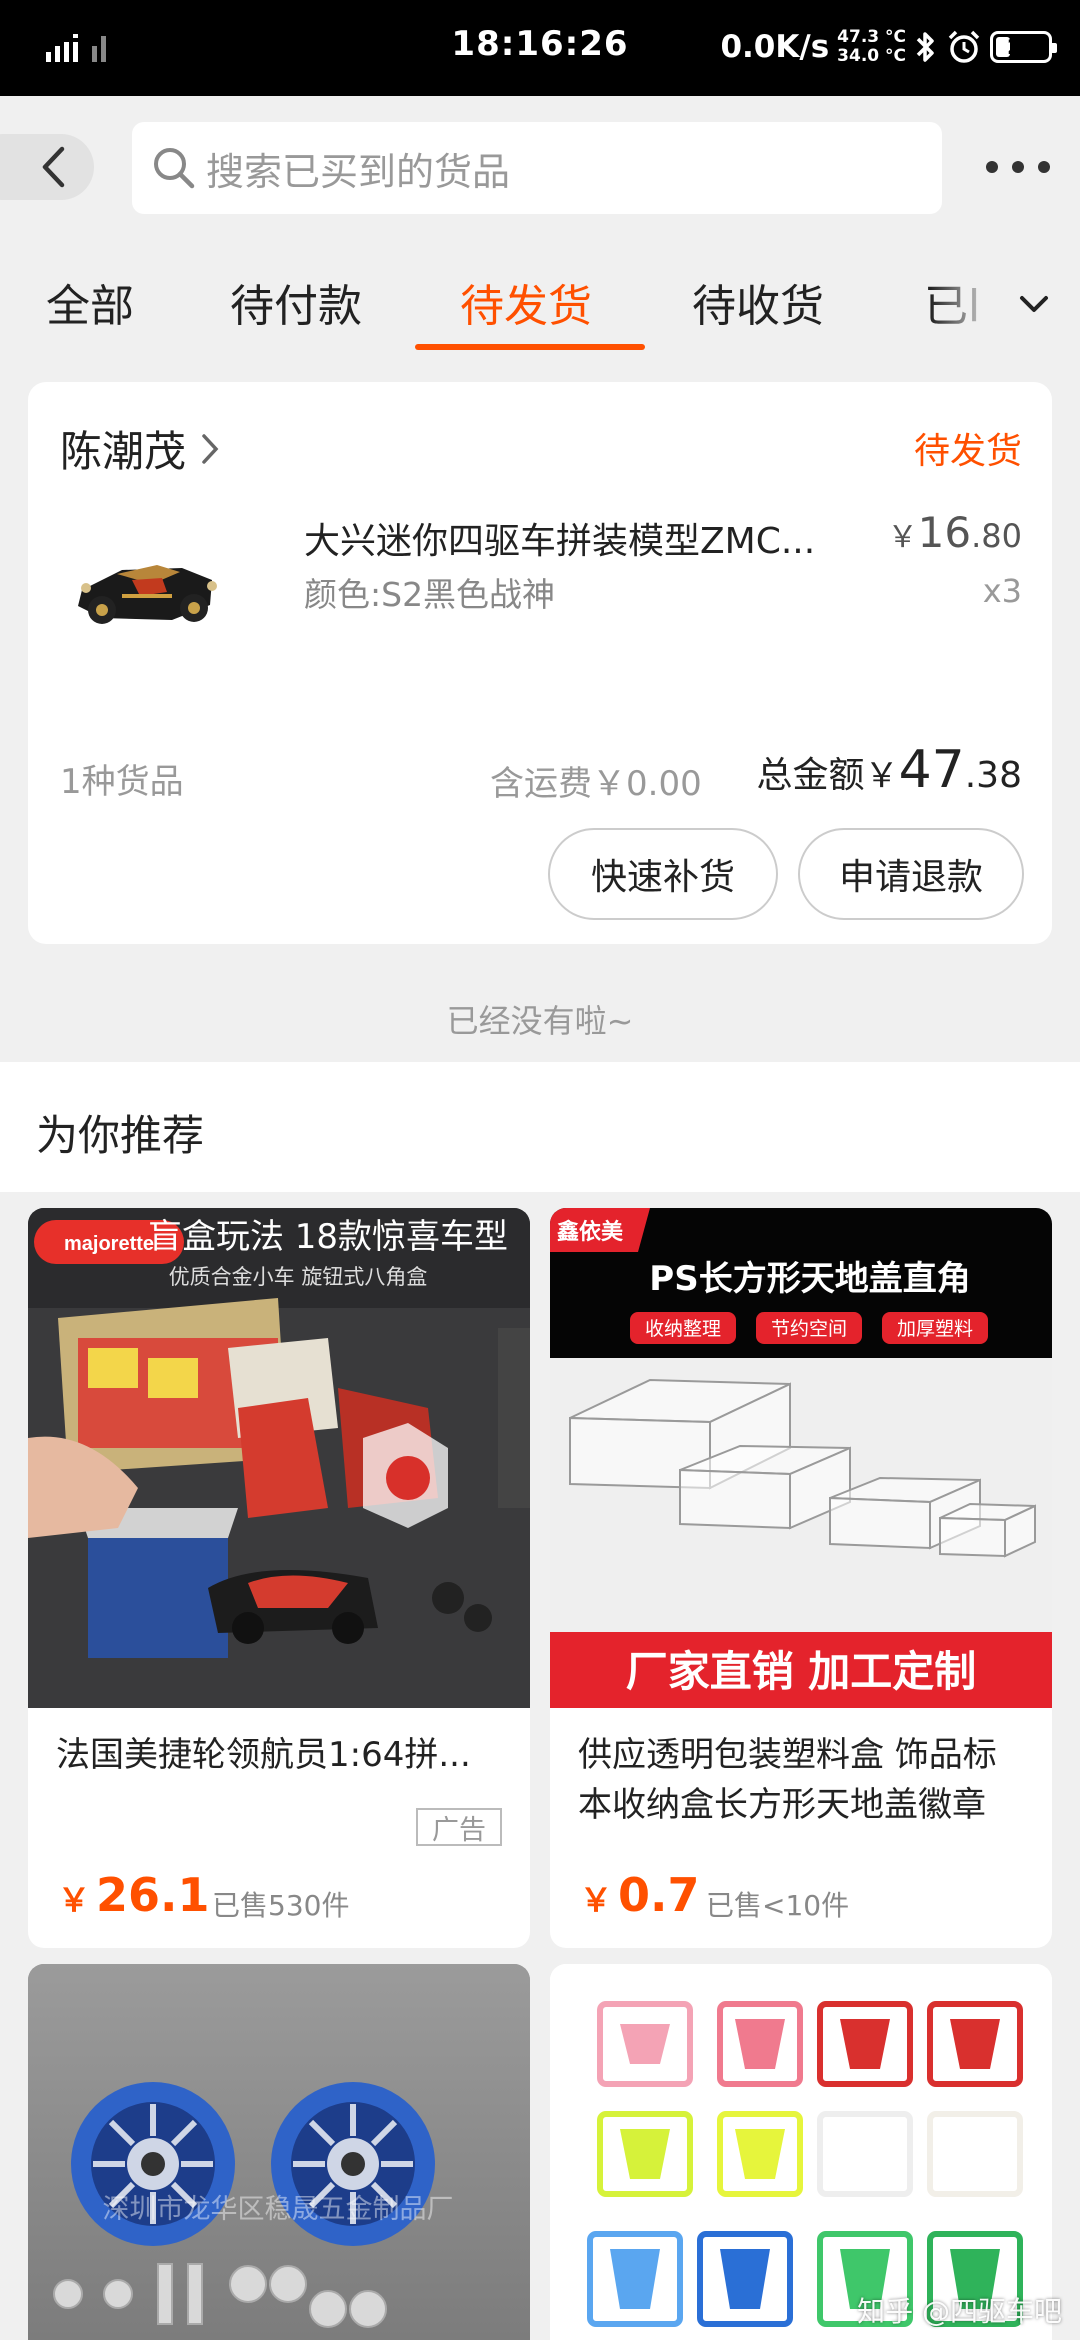 The height and width of the screenshot is (2340, 1080). What do you see at coordinates (758, 302) in the screenshot?
I see `tab-pending-receipt: 待收货` at bounding box center [758, 302].